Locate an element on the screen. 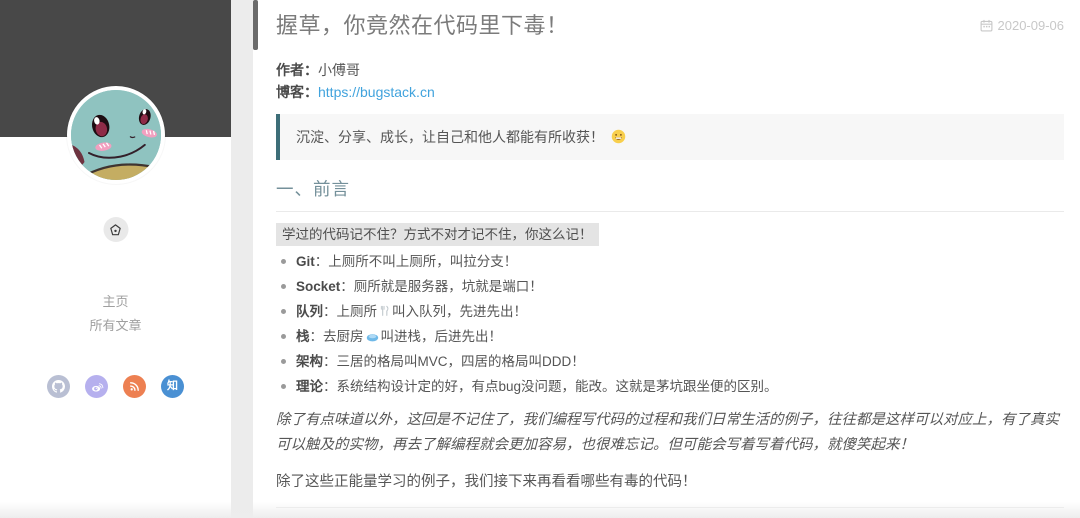 This screenshot has height=518, width=1080. list-term: Git is located at coordinates (305, 261).